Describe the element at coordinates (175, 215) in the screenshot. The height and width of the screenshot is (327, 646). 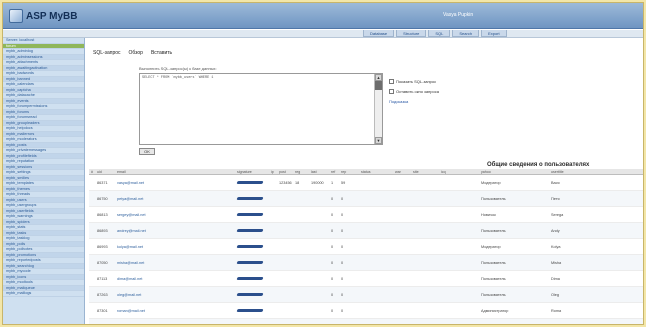
I see `table-cell: sergey@mail.net` at that location.